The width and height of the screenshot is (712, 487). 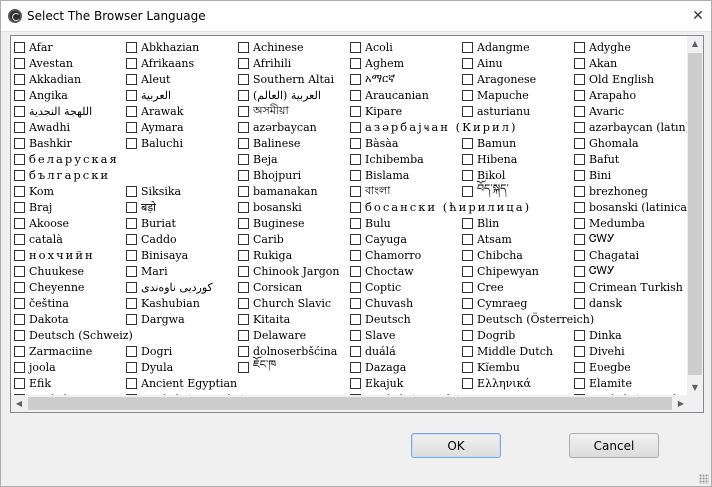 I want to click on language-option: Atsam, so click(x=515, y=239).